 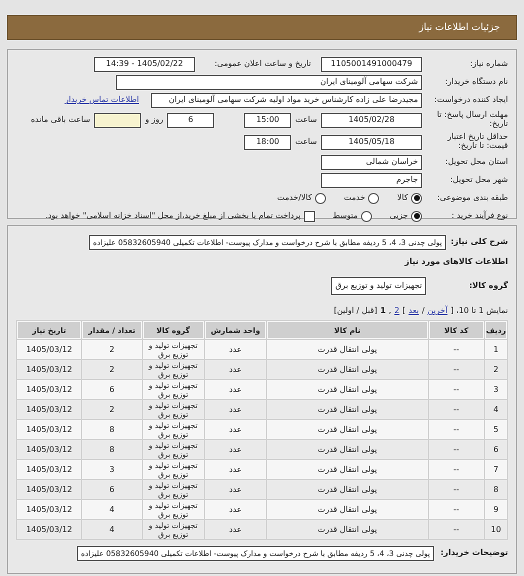 What do you see at coordinates (371, 162) in the screenshot?
I see `input-field: خراسان شمالی` at bounding box center [371, 162].